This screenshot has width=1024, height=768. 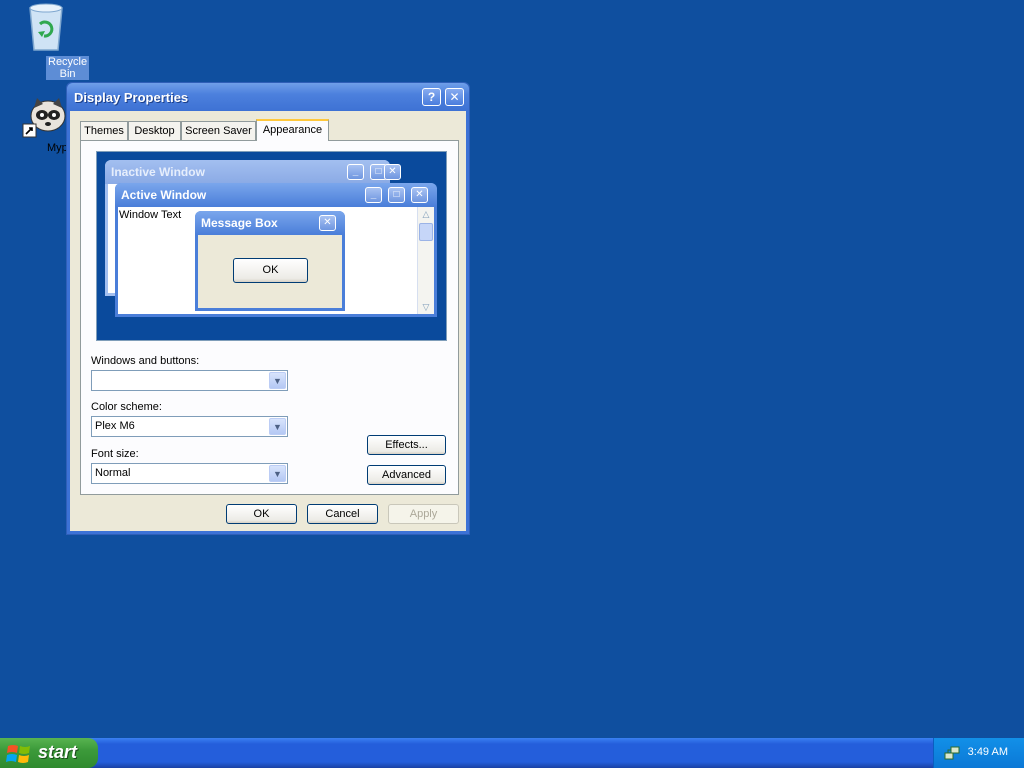 What do you see at coordinates (426, 214) in the screenshot?
I see `scroll-up-icon: △` at bounding box center [426, 214].